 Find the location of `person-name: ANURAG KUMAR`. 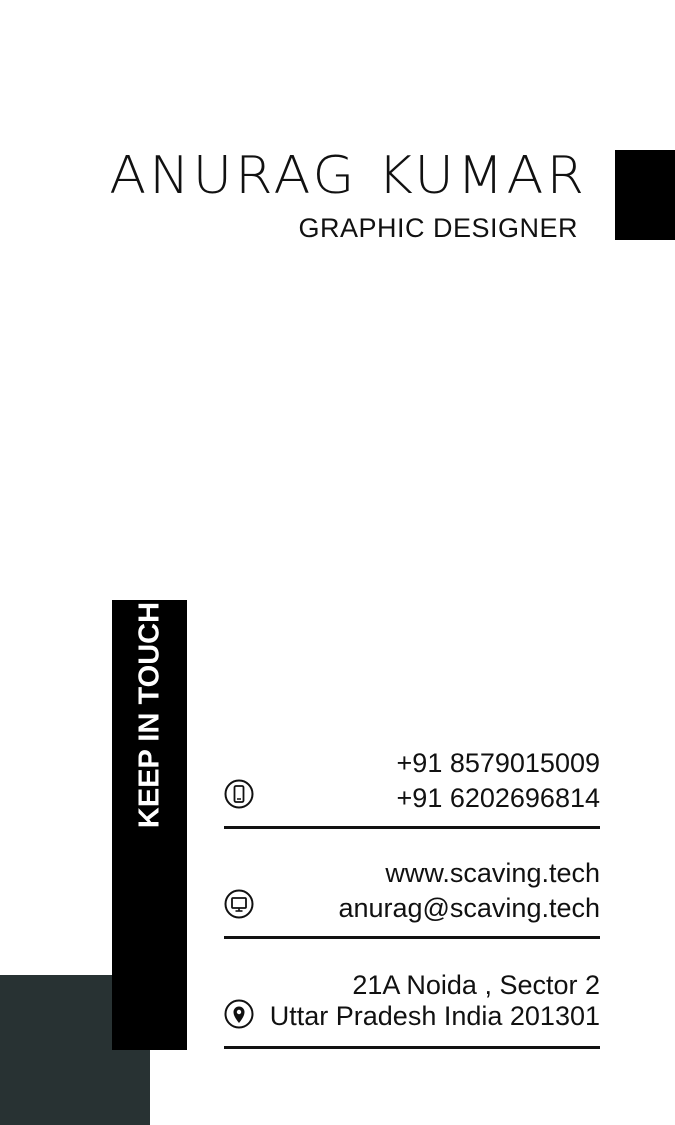

person-name: ANURAG KUMAR is located at coordinates (348, 175).